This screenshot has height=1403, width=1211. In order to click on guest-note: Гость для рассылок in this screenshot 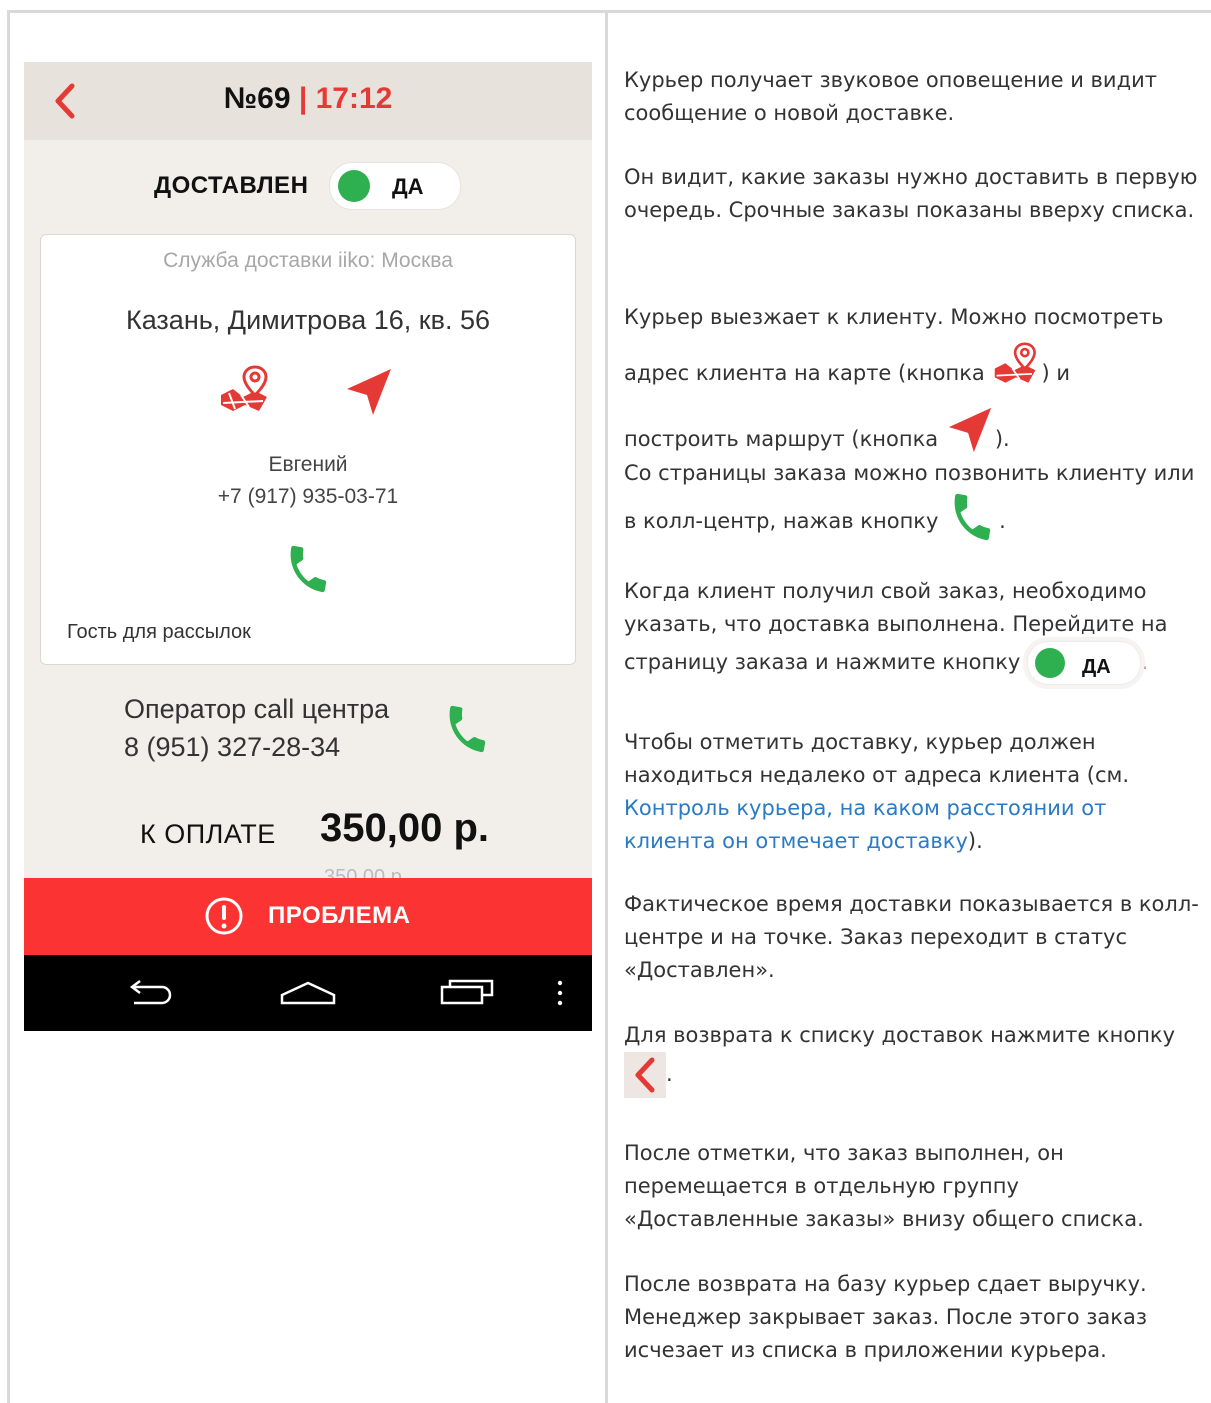, I will do `click(159, 632)`.